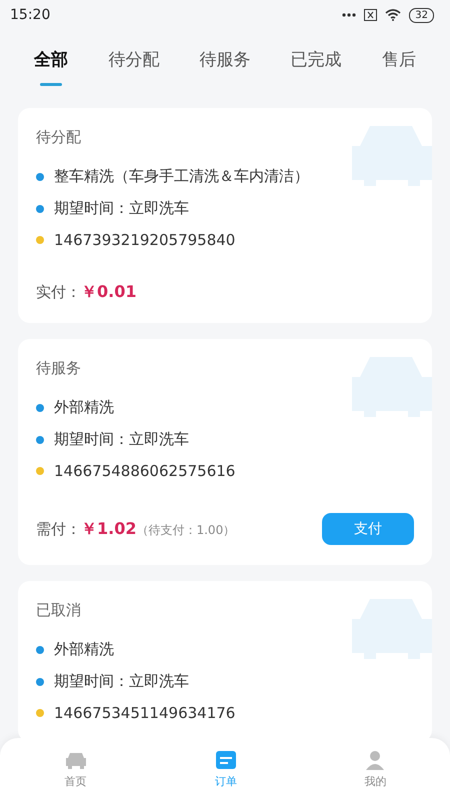  I want to click on order-detail: 1466754886062575616, so click(145, 471).